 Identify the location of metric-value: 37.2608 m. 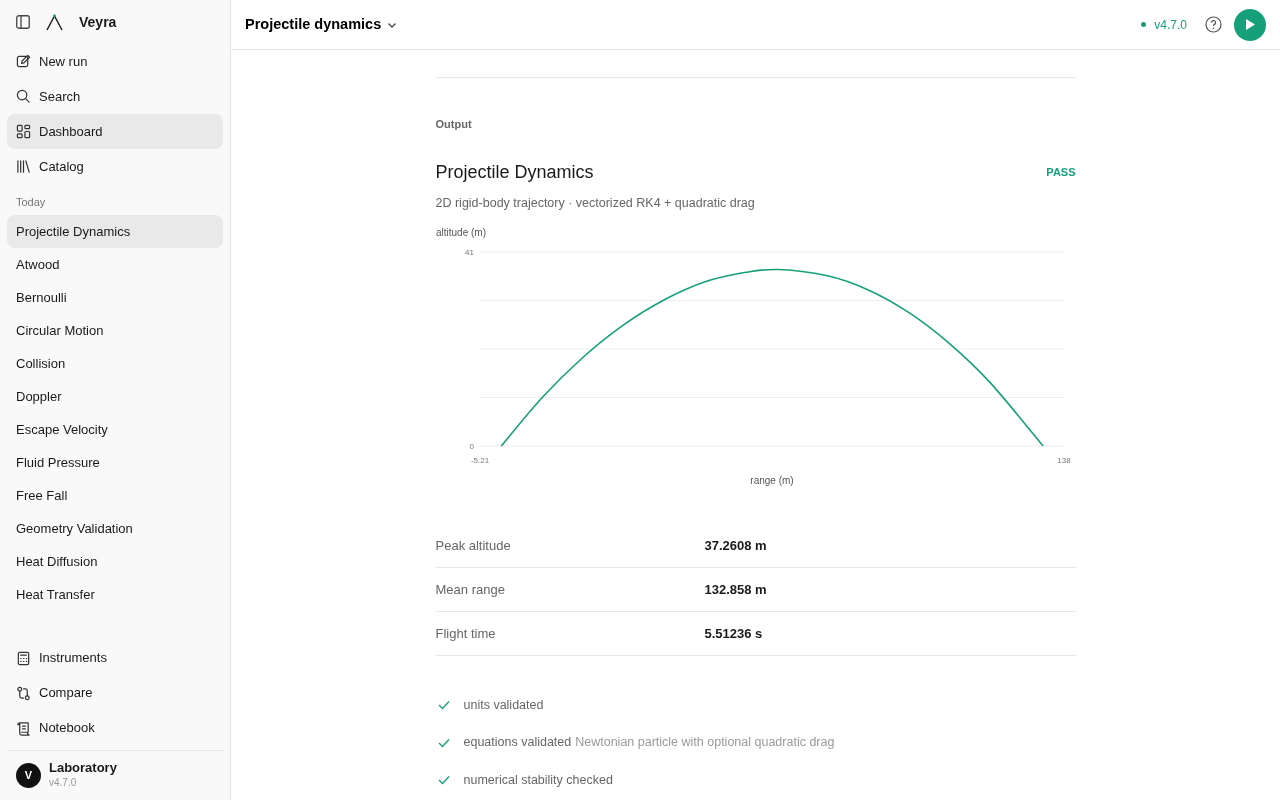
(735, 546).